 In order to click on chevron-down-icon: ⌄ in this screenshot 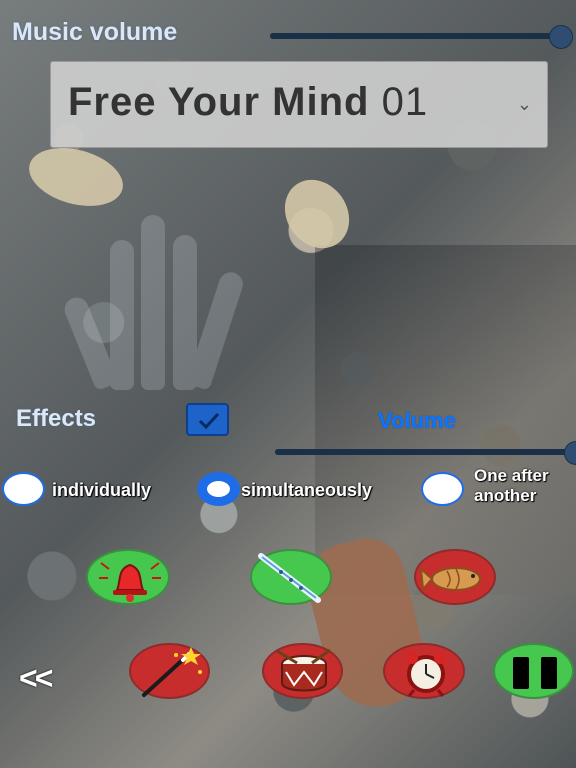, I will do `click(524, 104)`.